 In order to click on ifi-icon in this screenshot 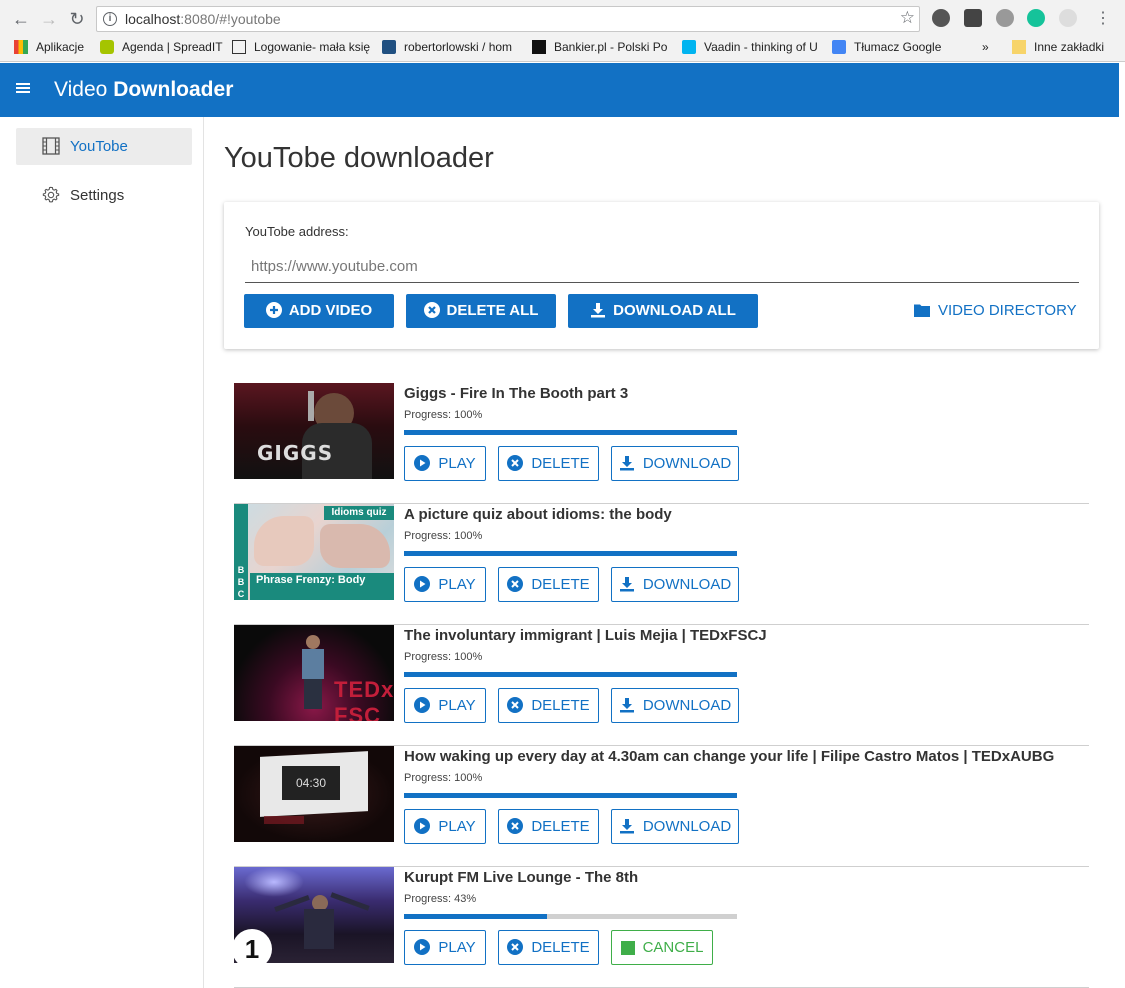, I will do `click(239, 47)`.